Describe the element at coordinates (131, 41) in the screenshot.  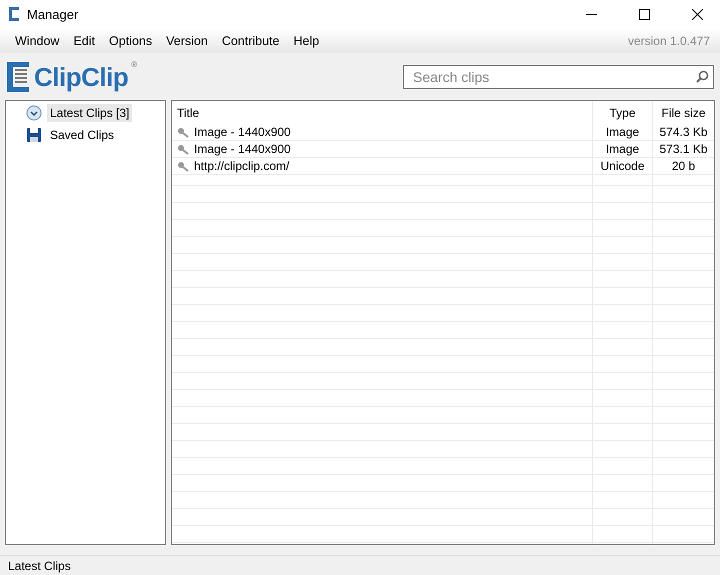
I see `menu-item: Options` at that location.